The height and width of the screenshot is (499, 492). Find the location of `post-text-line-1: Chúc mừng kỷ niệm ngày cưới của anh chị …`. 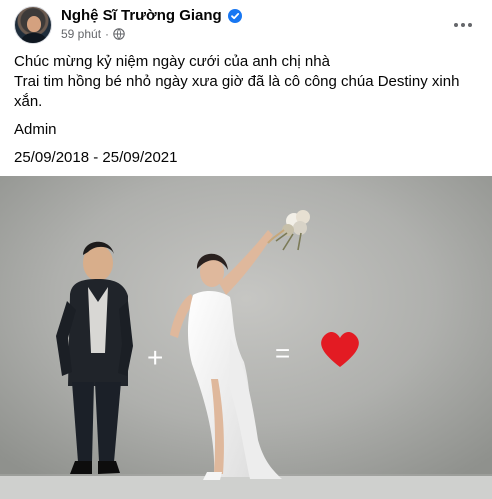

post-text-line-1: Chúc mừng kỷ niệm ngày cưới của anh chị … is located at coordinates (172, 61).